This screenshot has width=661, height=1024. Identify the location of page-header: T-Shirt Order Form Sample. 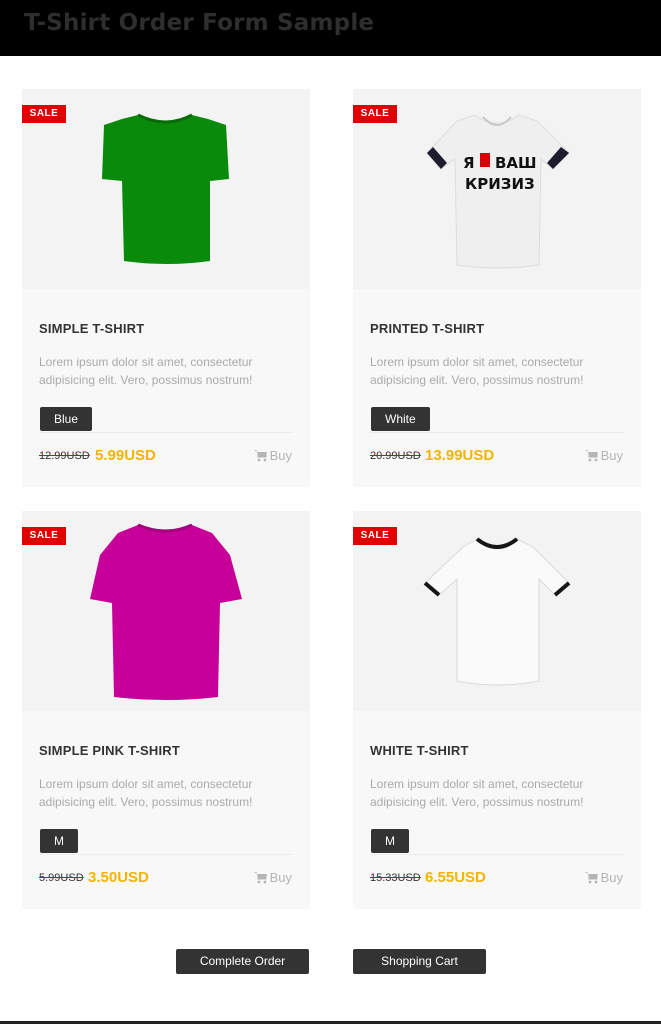
(330, 28).